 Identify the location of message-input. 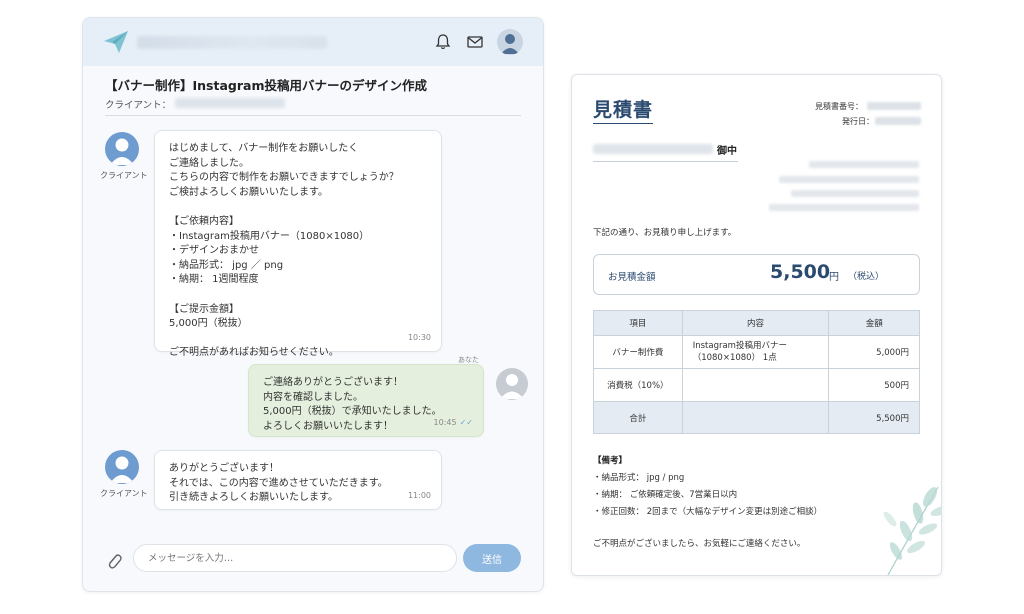
(295, 558).